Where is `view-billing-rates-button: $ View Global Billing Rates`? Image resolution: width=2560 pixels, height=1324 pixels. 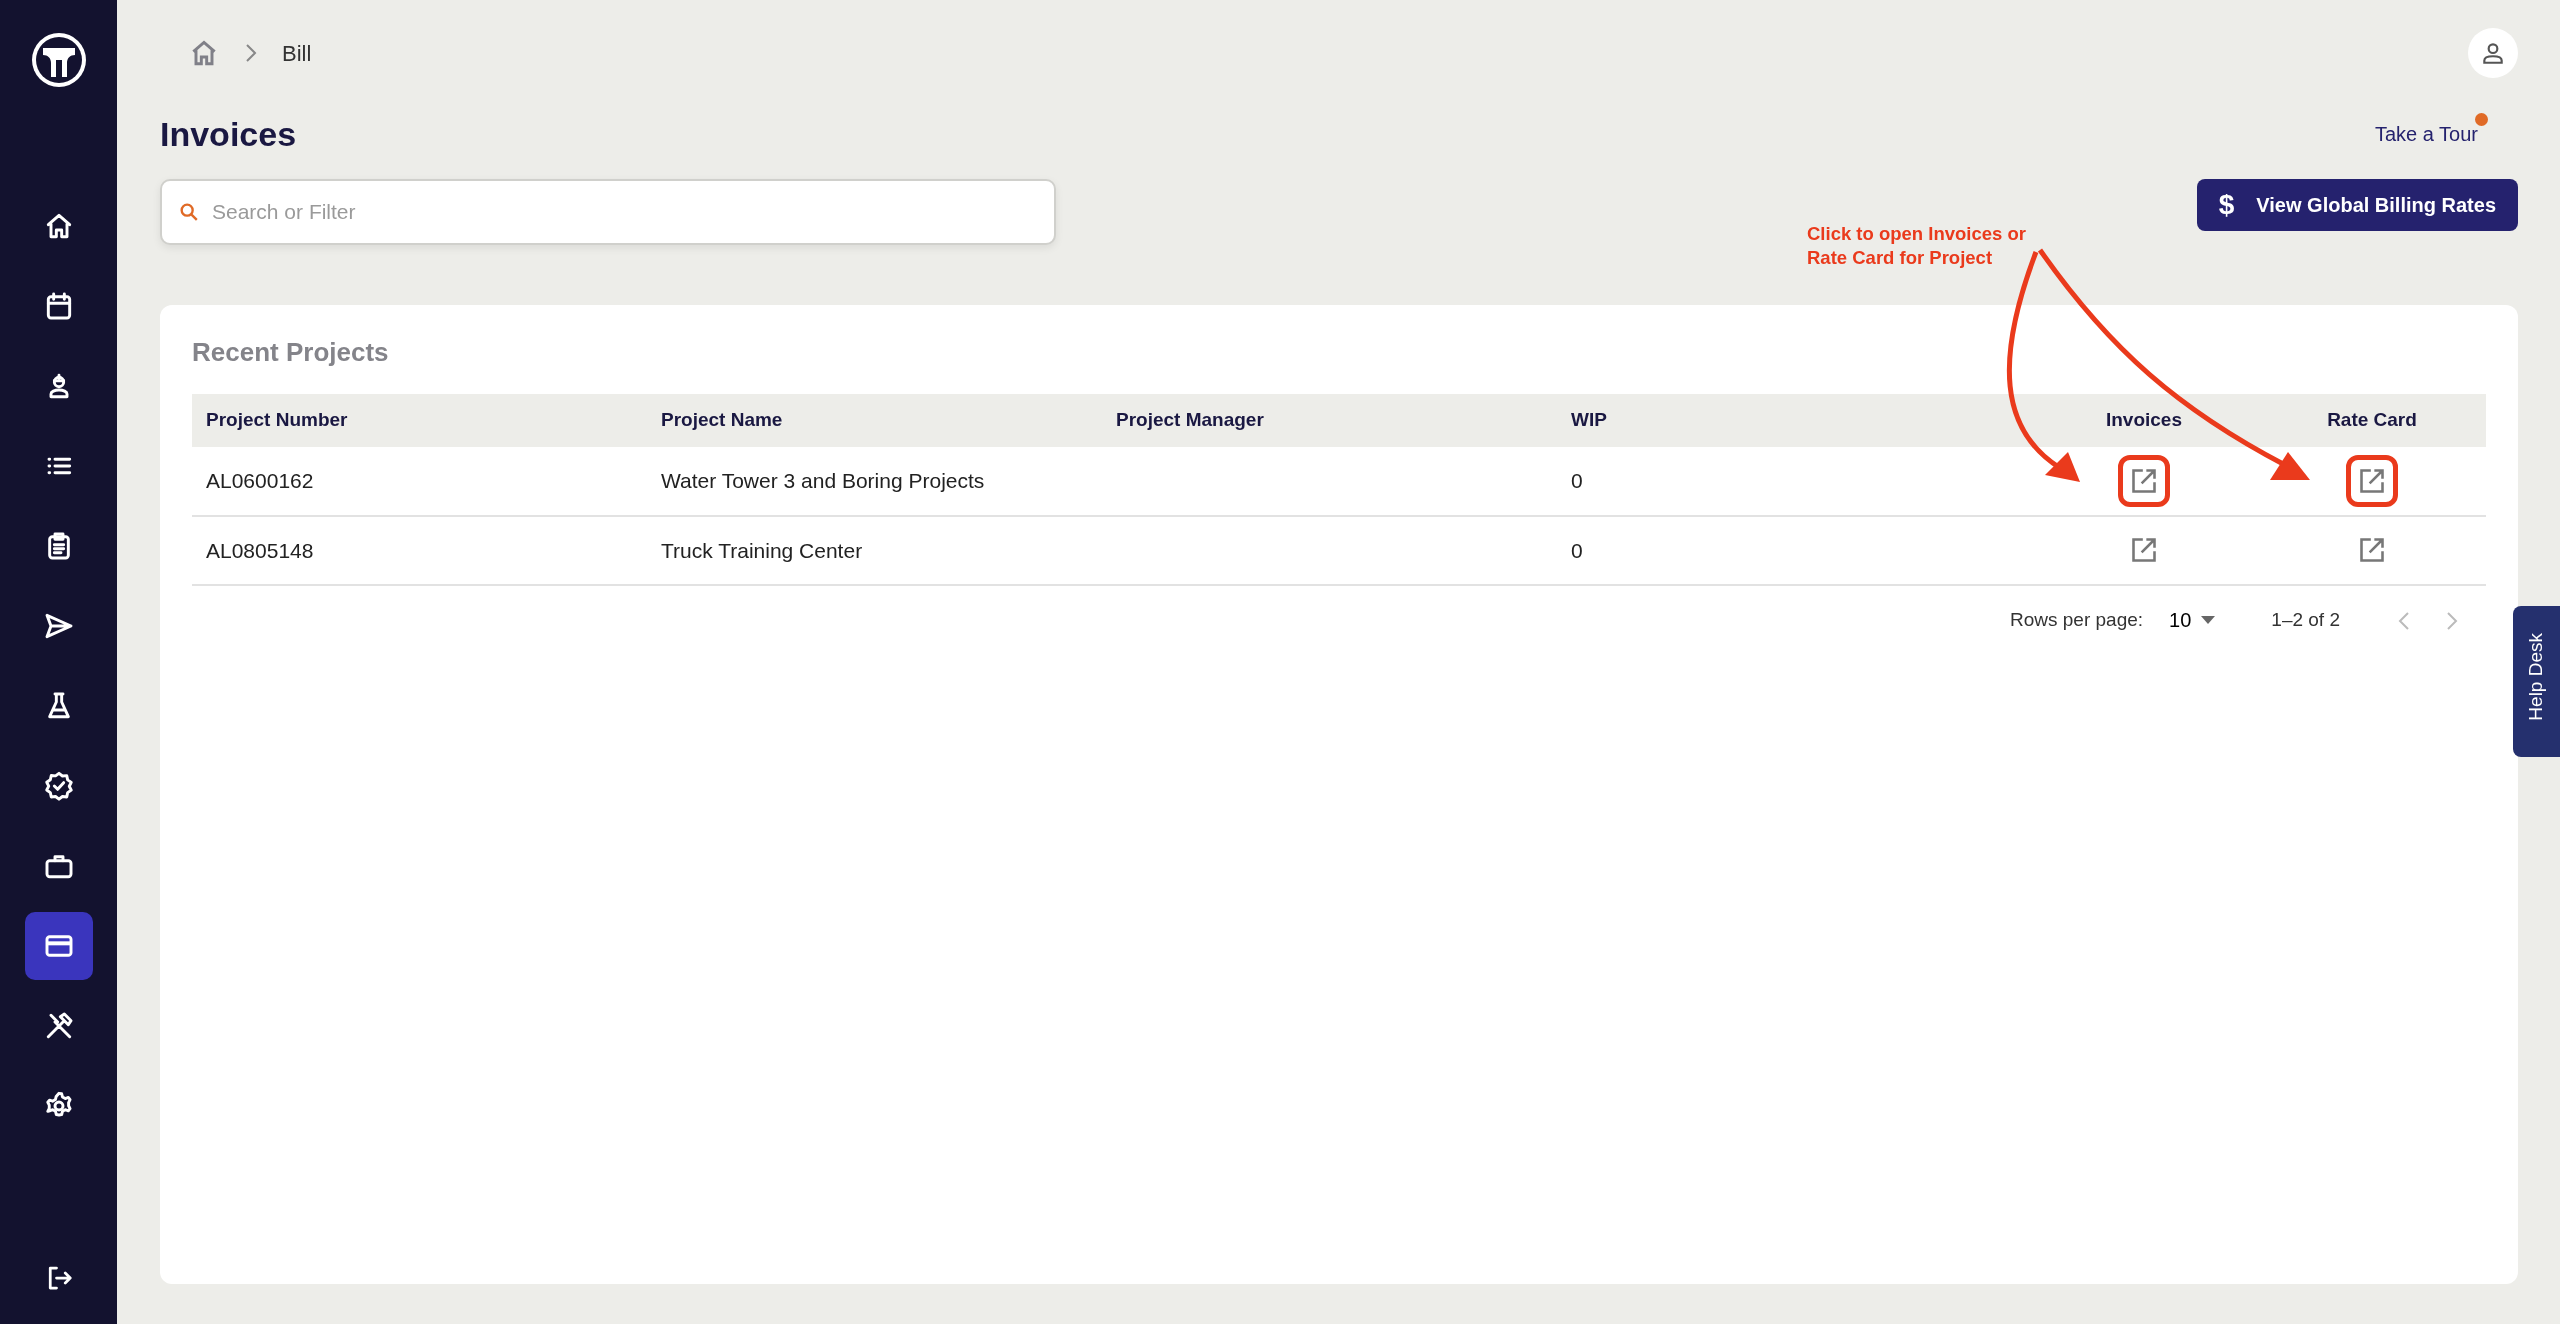 view-billing-rates-button: $ View Global Billing Rates is located at coordinates (2357, 204).